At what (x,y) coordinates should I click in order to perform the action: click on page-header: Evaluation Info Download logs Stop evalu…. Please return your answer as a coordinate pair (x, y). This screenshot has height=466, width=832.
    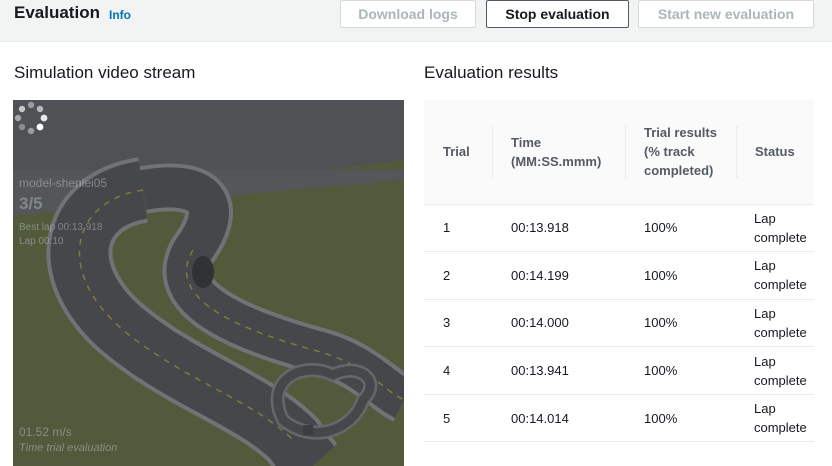
    Looking at the image, I should click on (416, 21).